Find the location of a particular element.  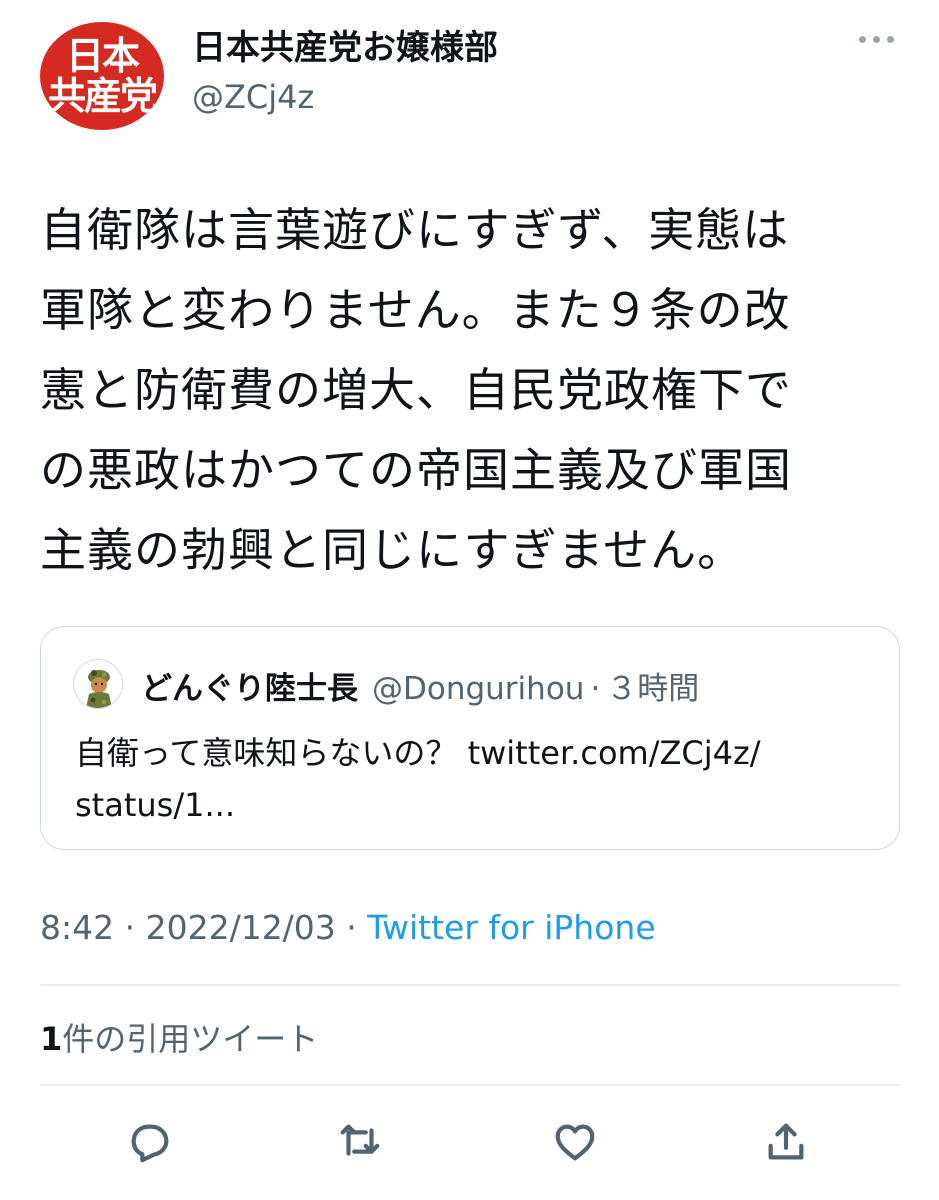

tweet-date: 2022/12/03 is located at coordinates (241, 927).